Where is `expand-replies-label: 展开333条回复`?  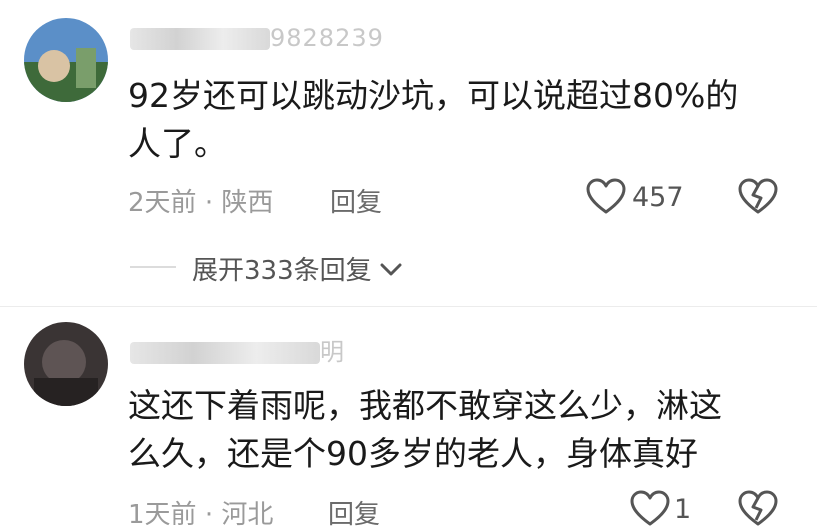 expand-replies-label: 展开333条回复 is located at coordinates (282, 271).